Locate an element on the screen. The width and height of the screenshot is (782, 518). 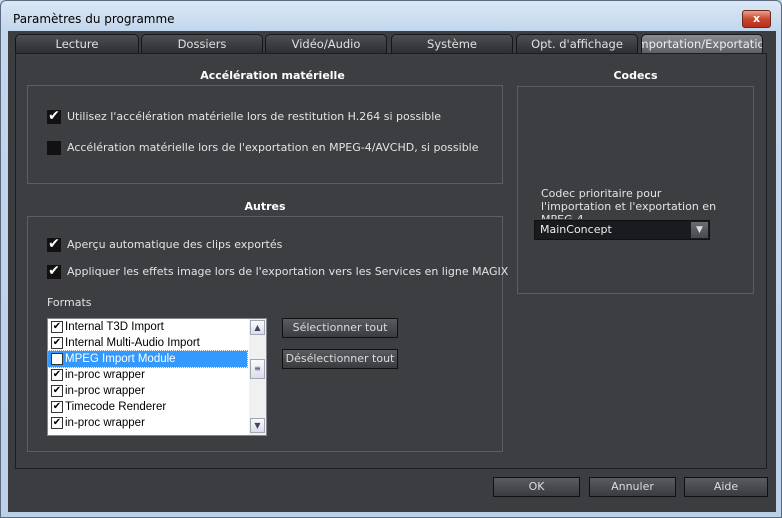
hw-mpeg4-checkbox is located at coordinates (54, 148).